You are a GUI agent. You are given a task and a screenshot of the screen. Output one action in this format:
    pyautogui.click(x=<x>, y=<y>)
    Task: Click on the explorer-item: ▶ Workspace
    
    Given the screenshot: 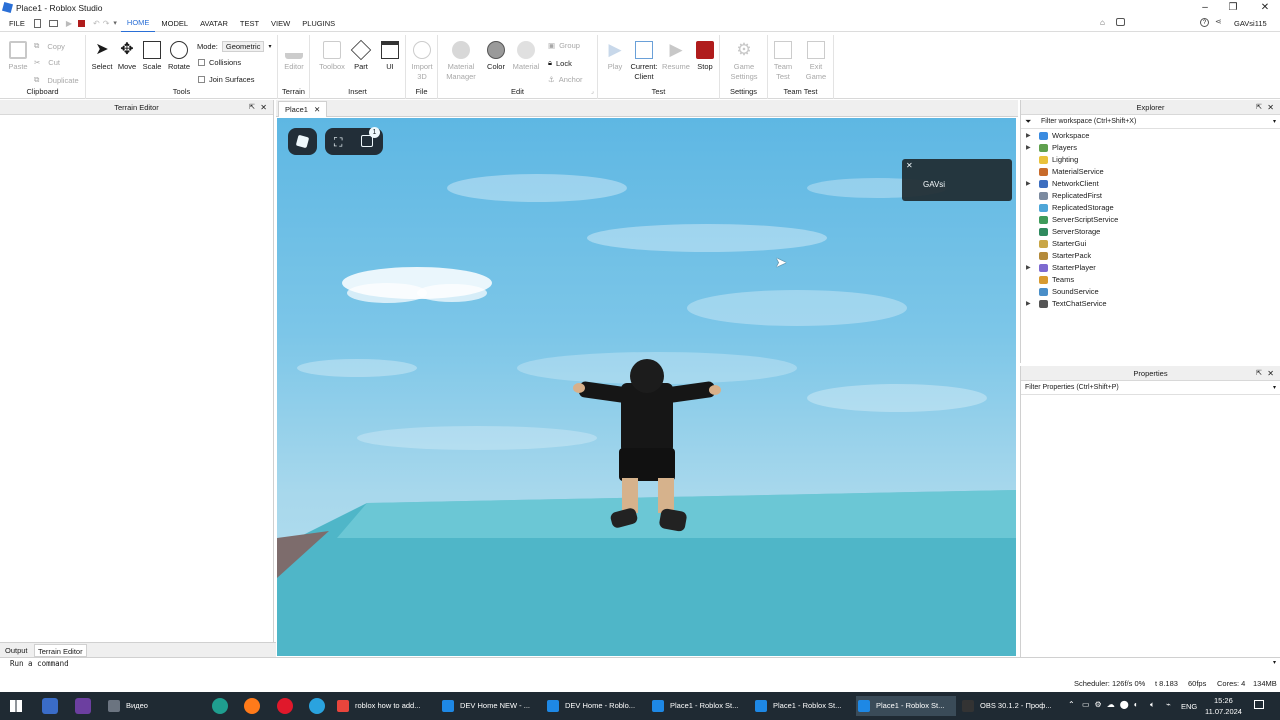 What is the action you would take?
    pyautogui.click(x=1150, y=136)
    